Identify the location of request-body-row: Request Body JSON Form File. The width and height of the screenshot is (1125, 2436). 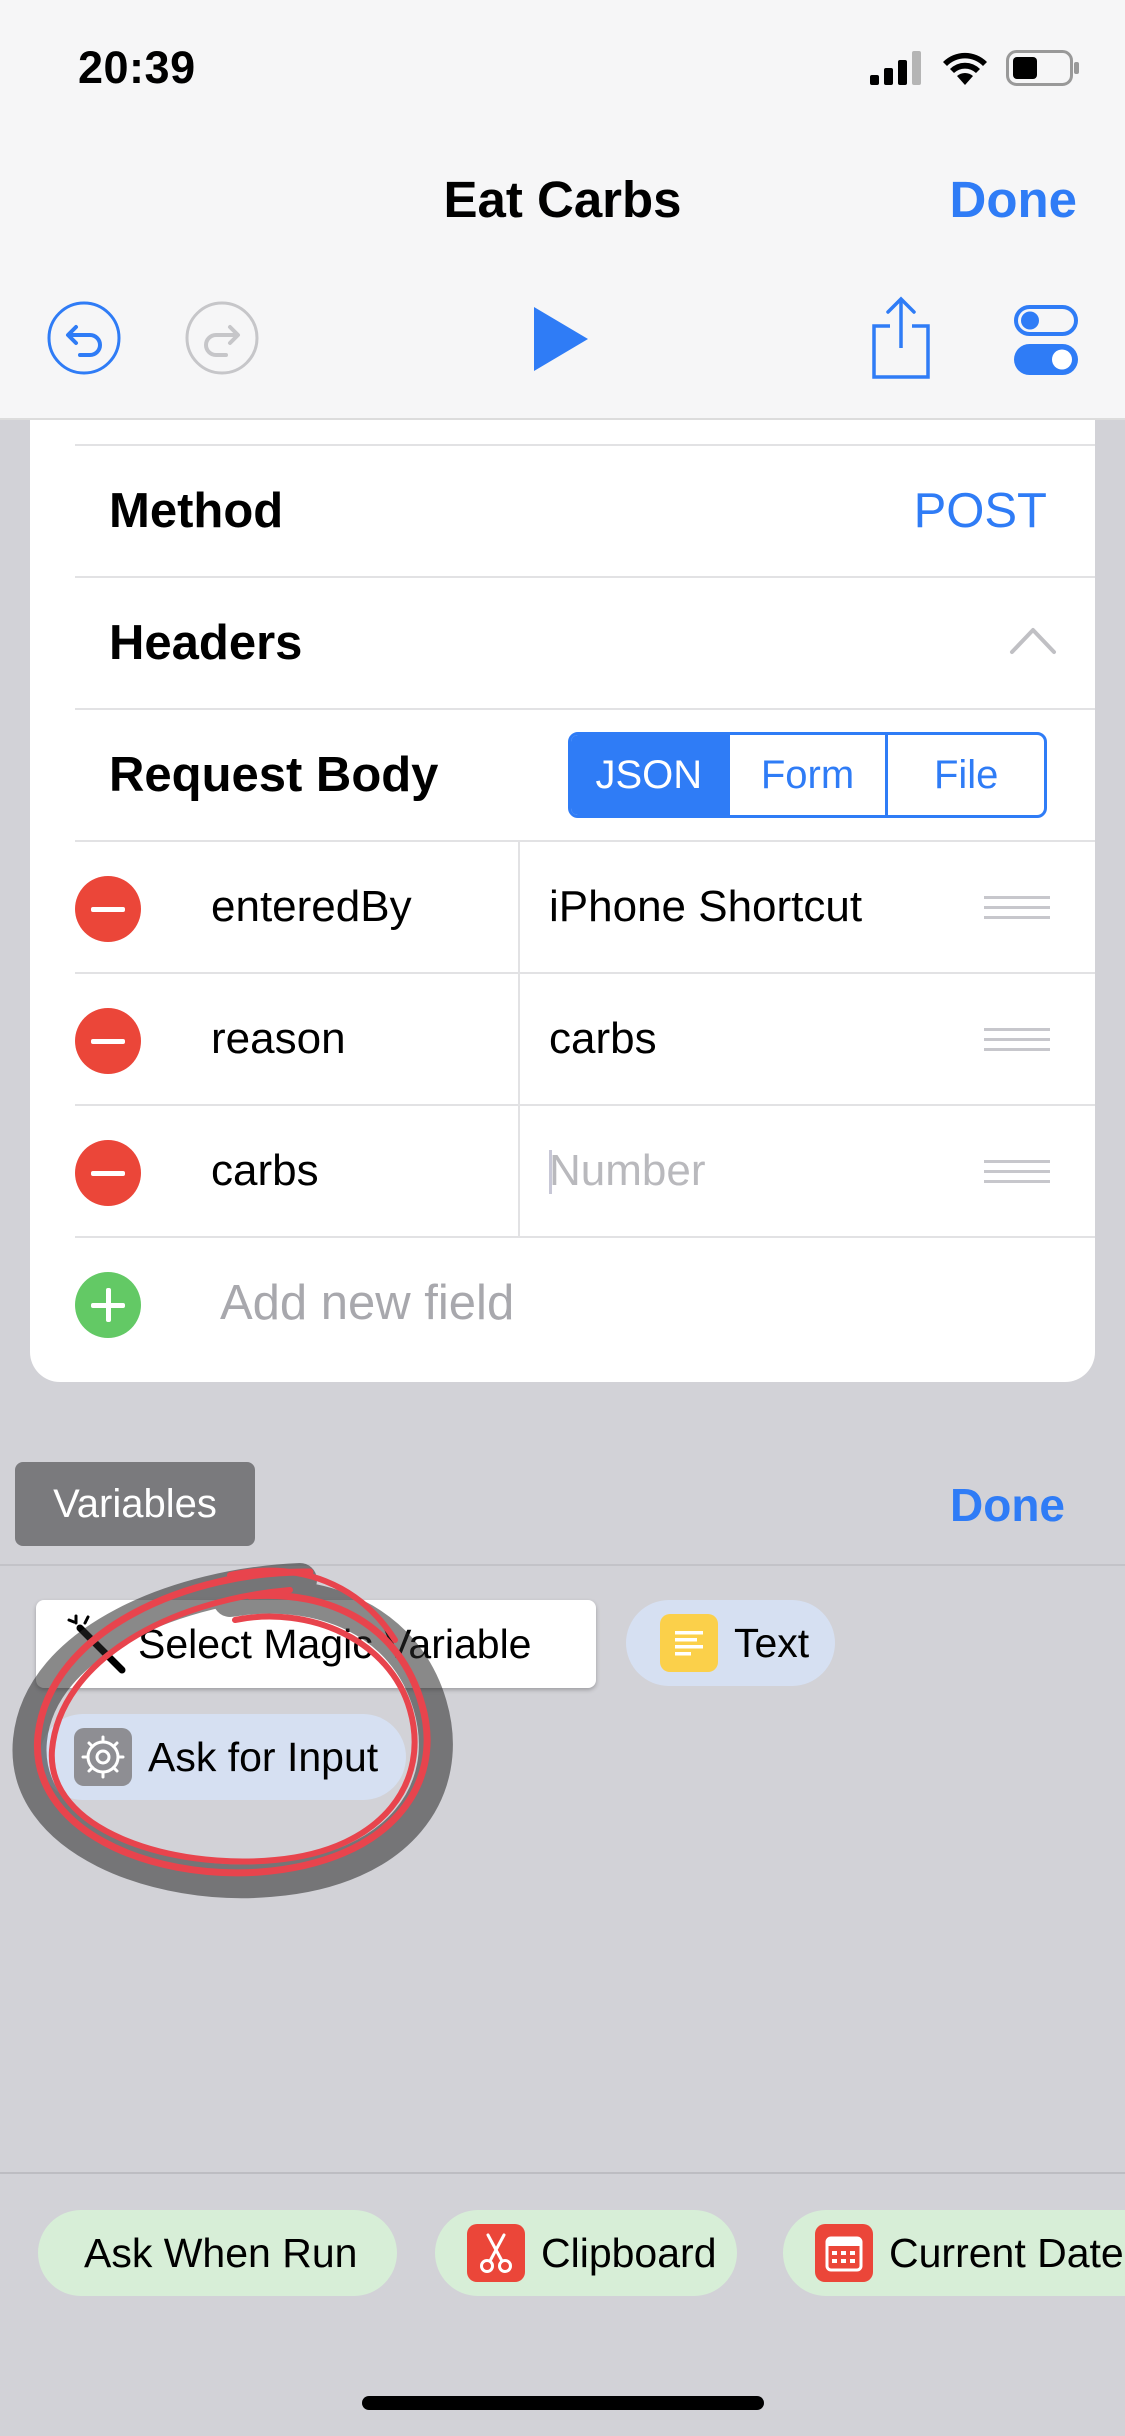
(585, 776).